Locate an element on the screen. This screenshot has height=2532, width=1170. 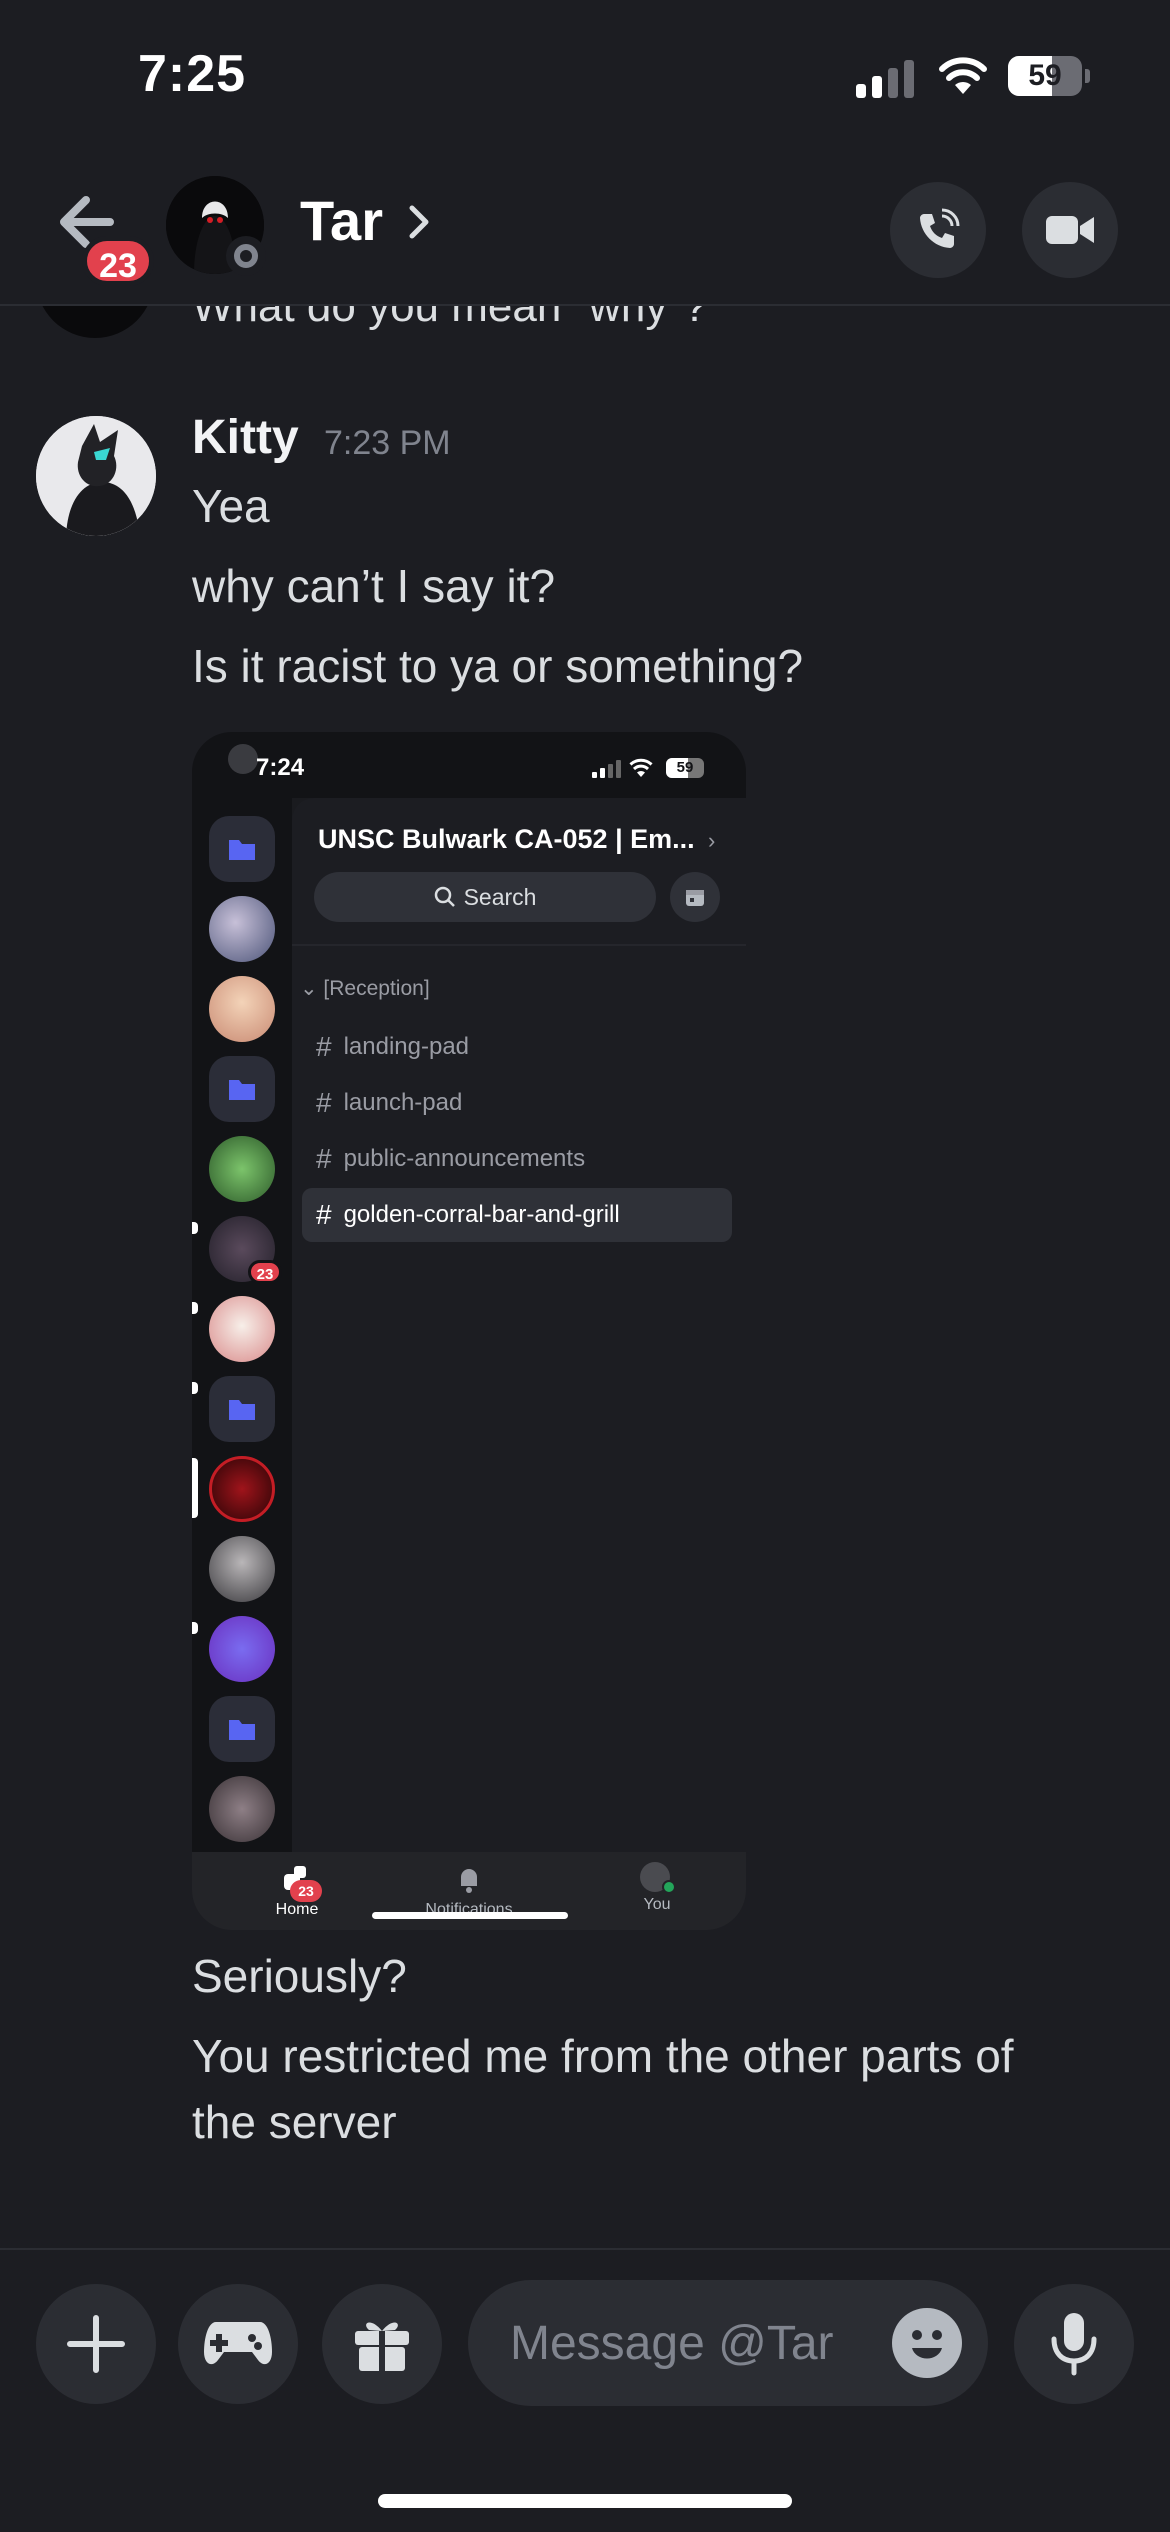
smiley-icon is located at coordinates (927, 2343).